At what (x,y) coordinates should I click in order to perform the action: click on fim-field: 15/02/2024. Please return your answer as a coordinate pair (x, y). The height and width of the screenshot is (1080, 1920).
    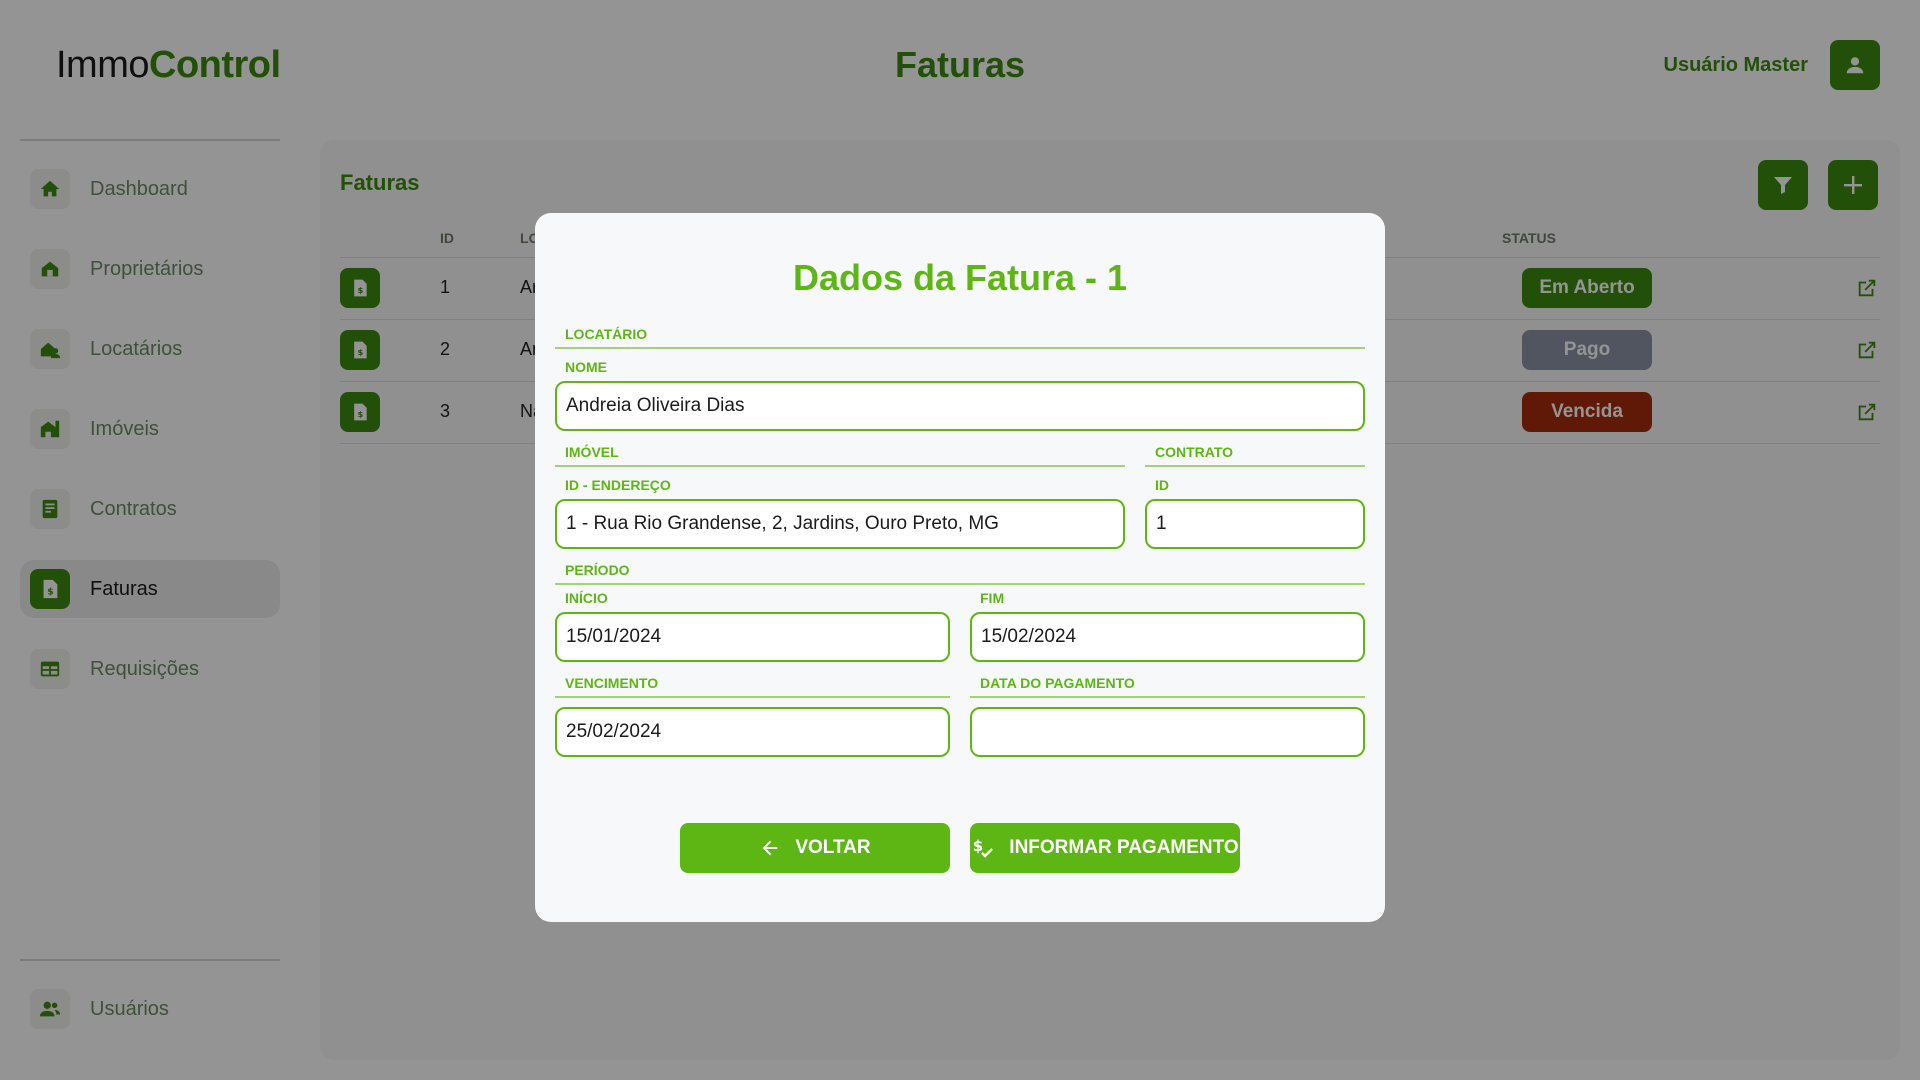
    Looking at the image, I should click on (1167, 637).